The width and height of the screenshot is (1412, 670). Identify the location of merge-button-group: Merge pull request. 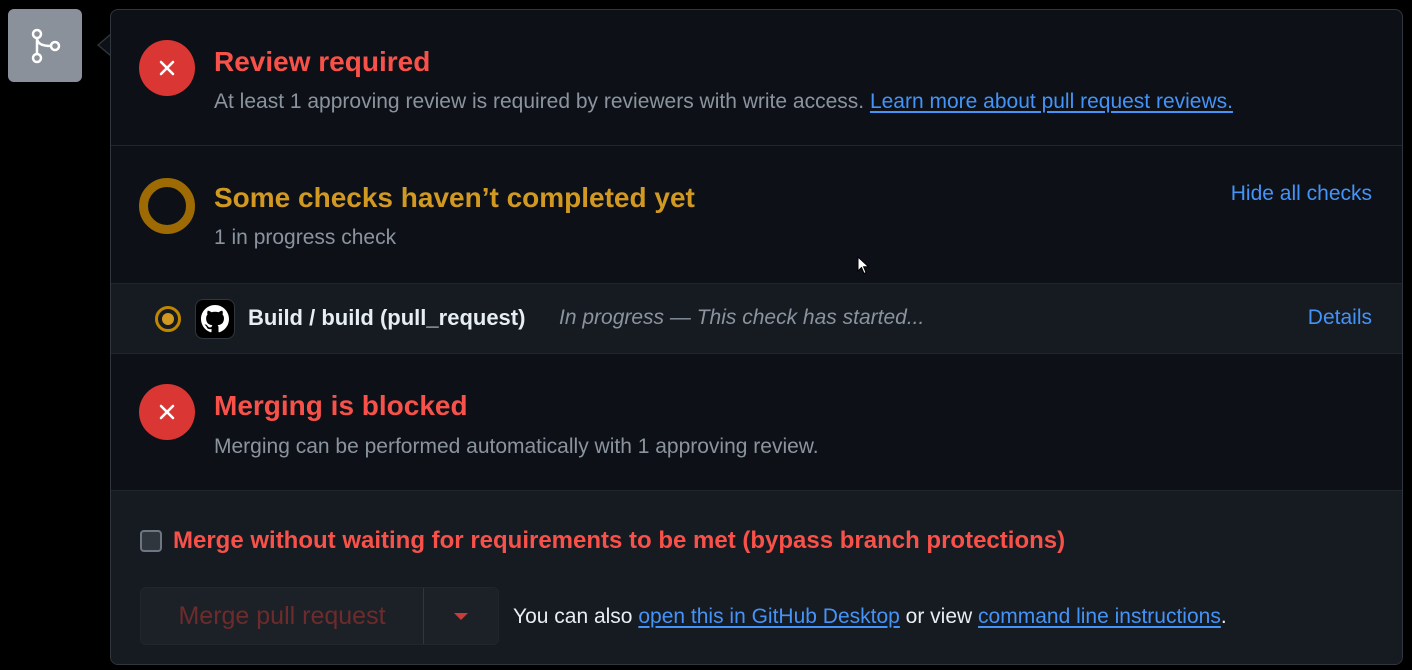
(319, 616).